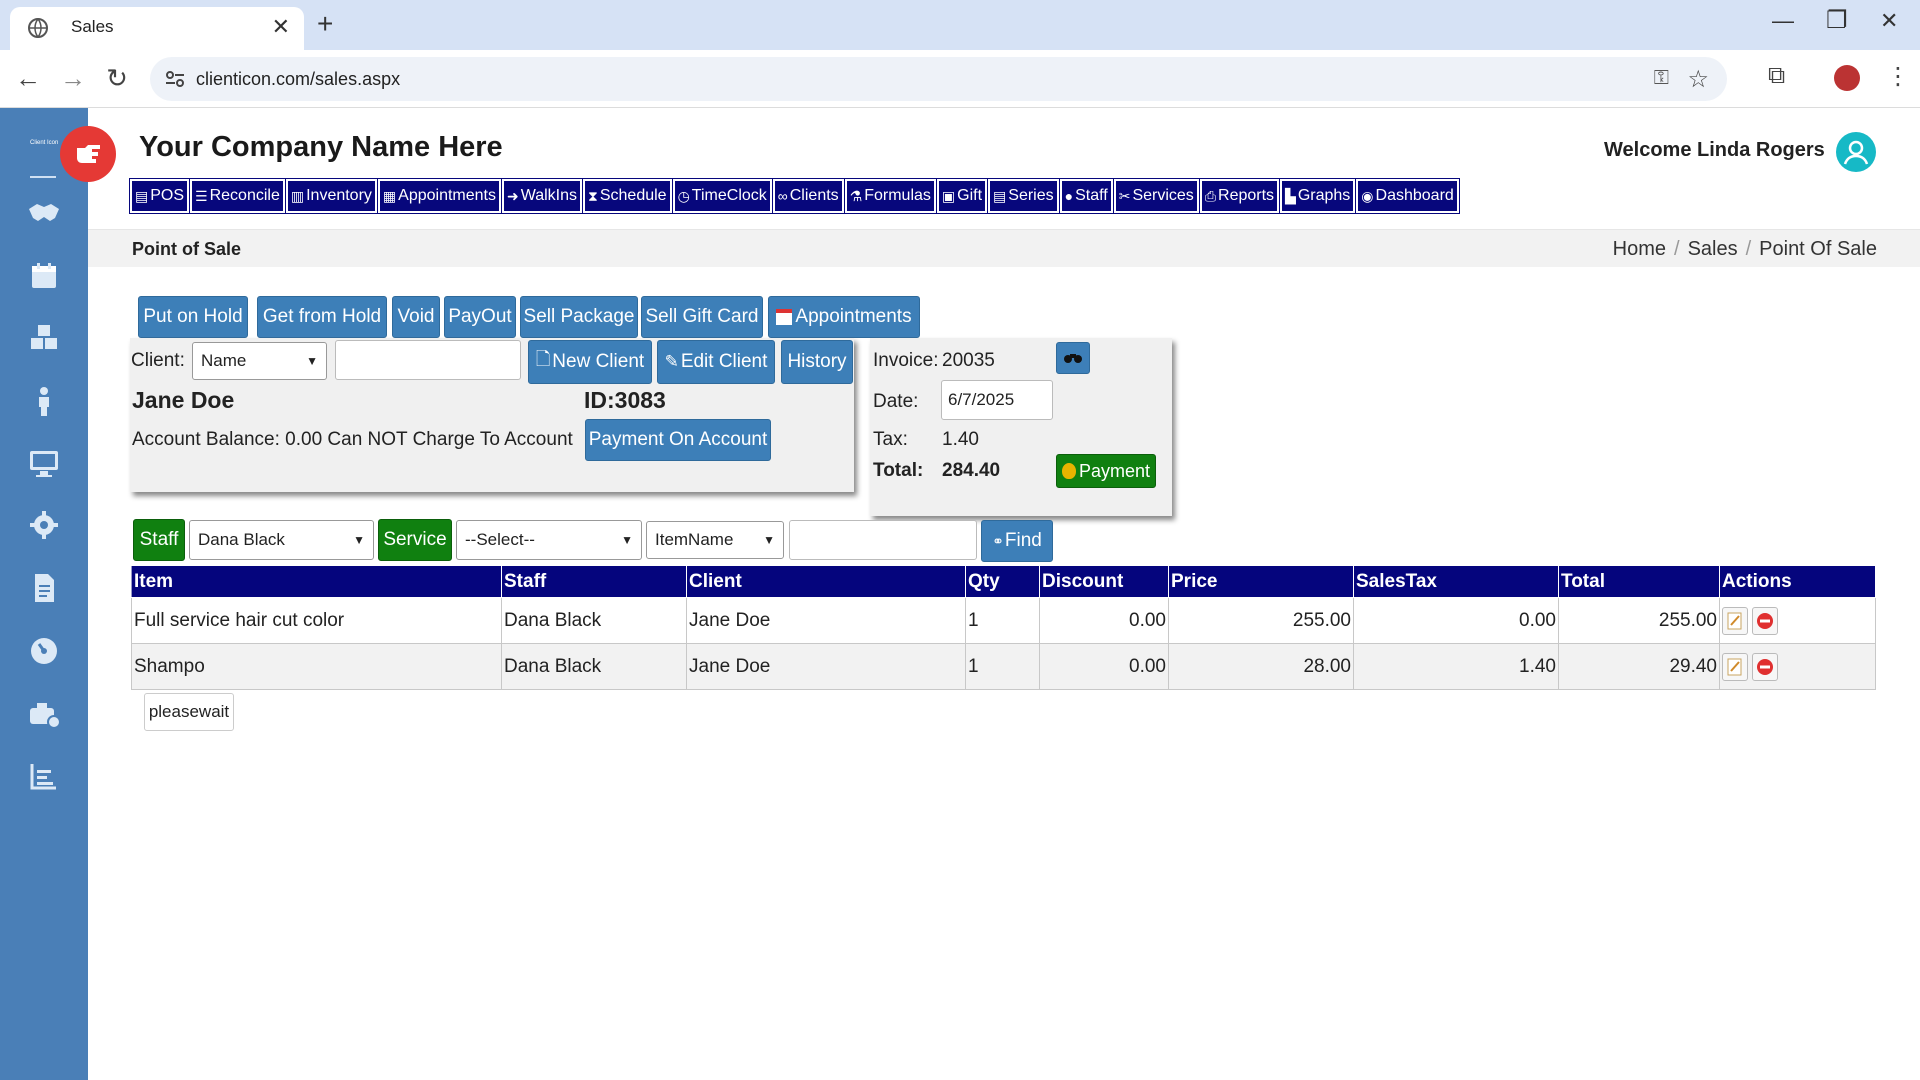 This screenshot has height=1080, width=1920. I want to click on pencil-icon: ✎, so click(671, 361).